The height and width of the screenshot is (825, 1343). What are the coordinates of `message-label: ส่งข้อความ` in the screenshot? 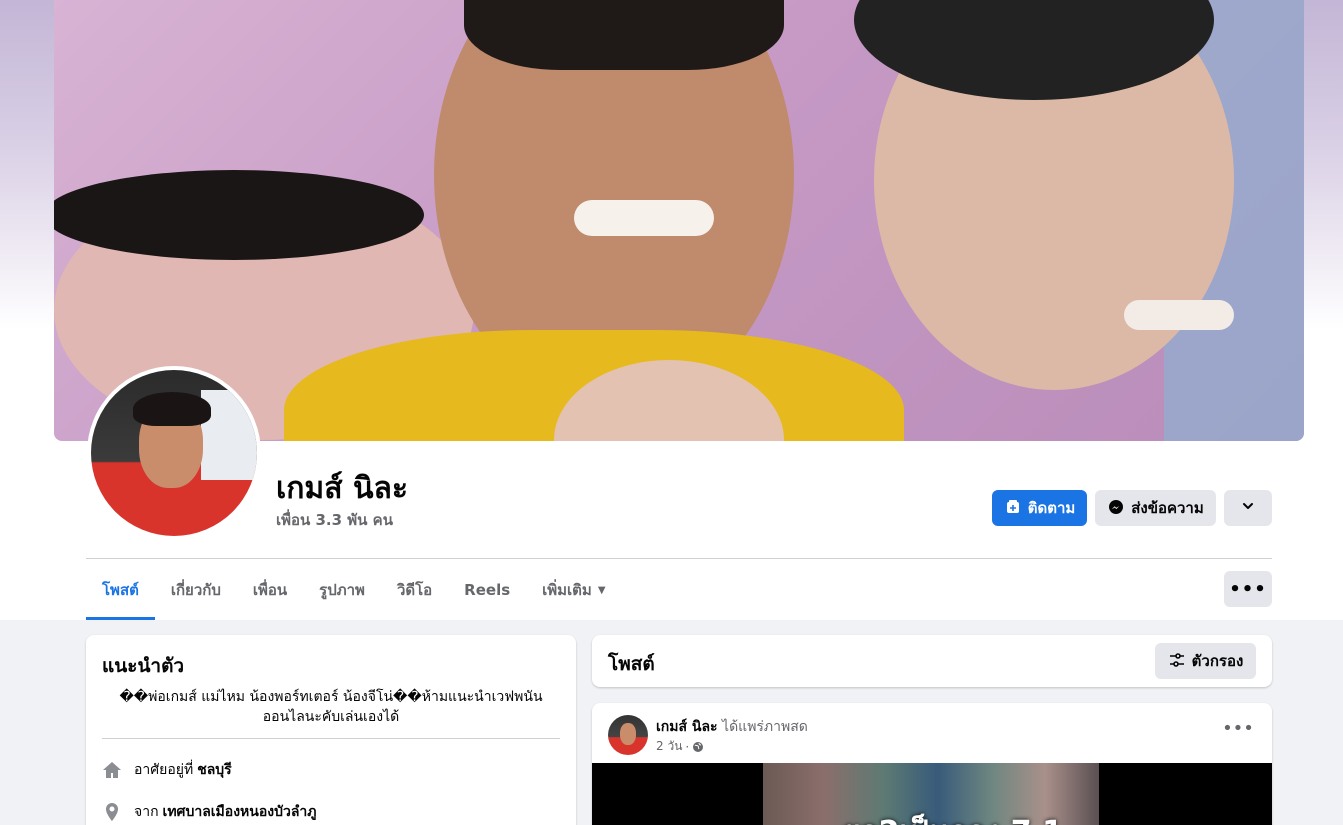 It's located at (1167, 508).